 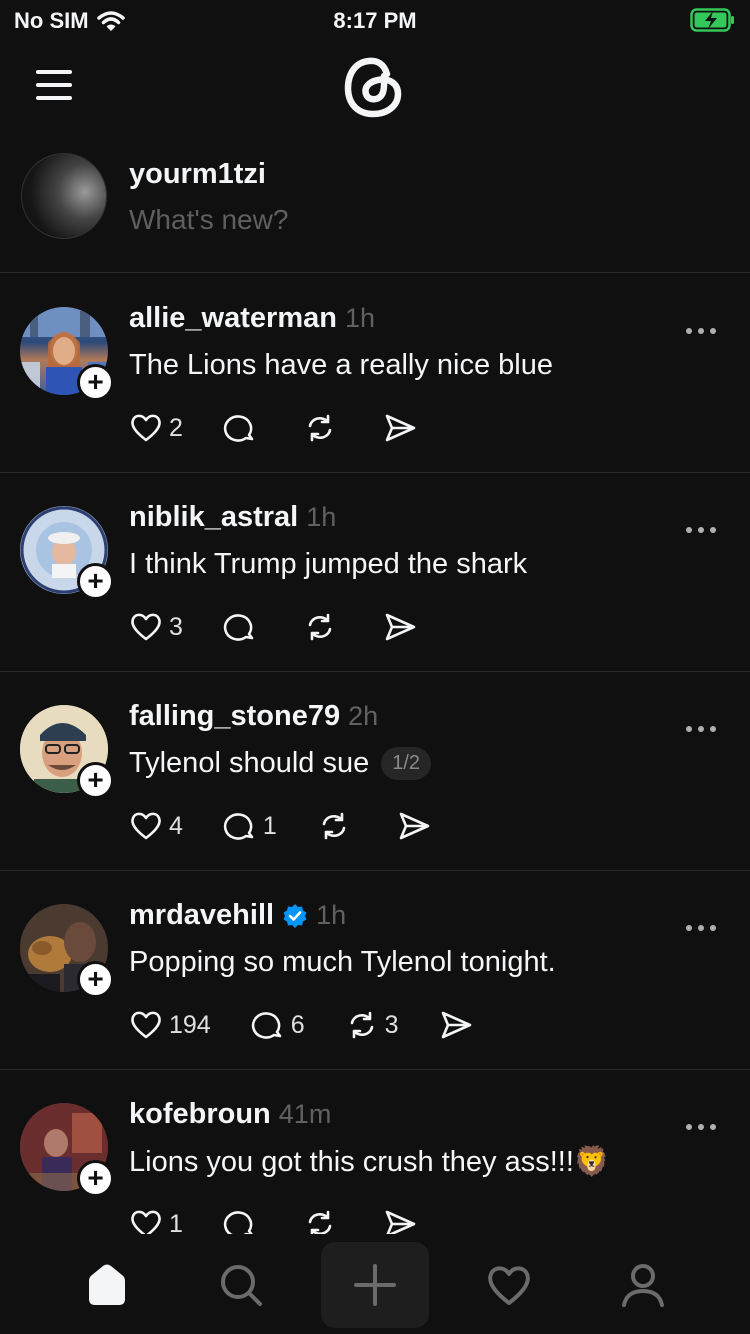 What do you see at coordinates (370, 1162) in the screenshot?
I see `post-text: Lions you got this crush they ass!!!🦁` at bounding box center [370, 1162].